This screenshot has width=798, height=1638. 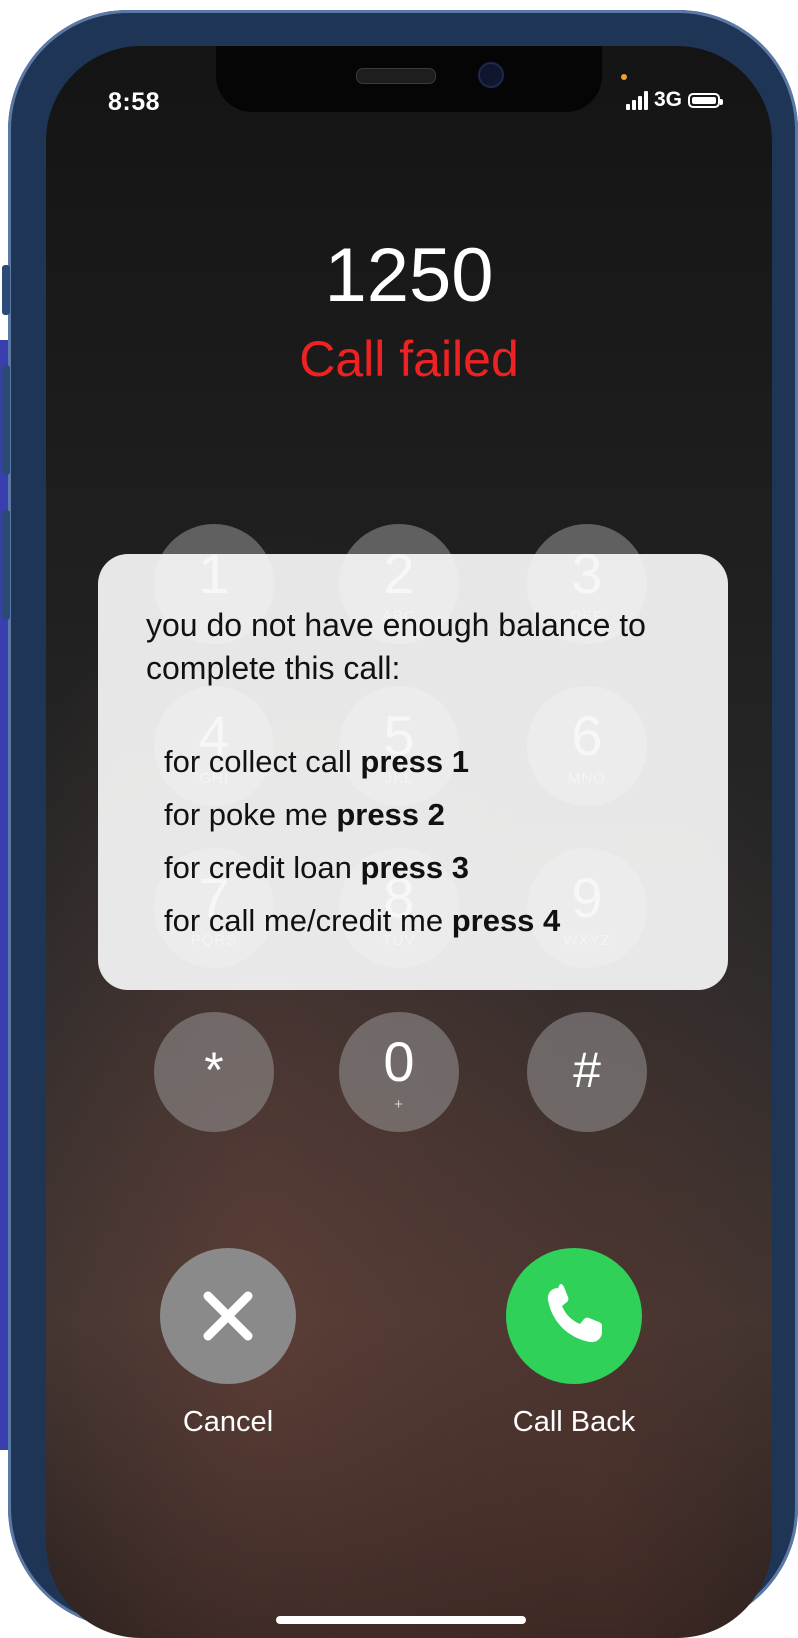 I want to click on mute-switch, so click(x=6, y=290).